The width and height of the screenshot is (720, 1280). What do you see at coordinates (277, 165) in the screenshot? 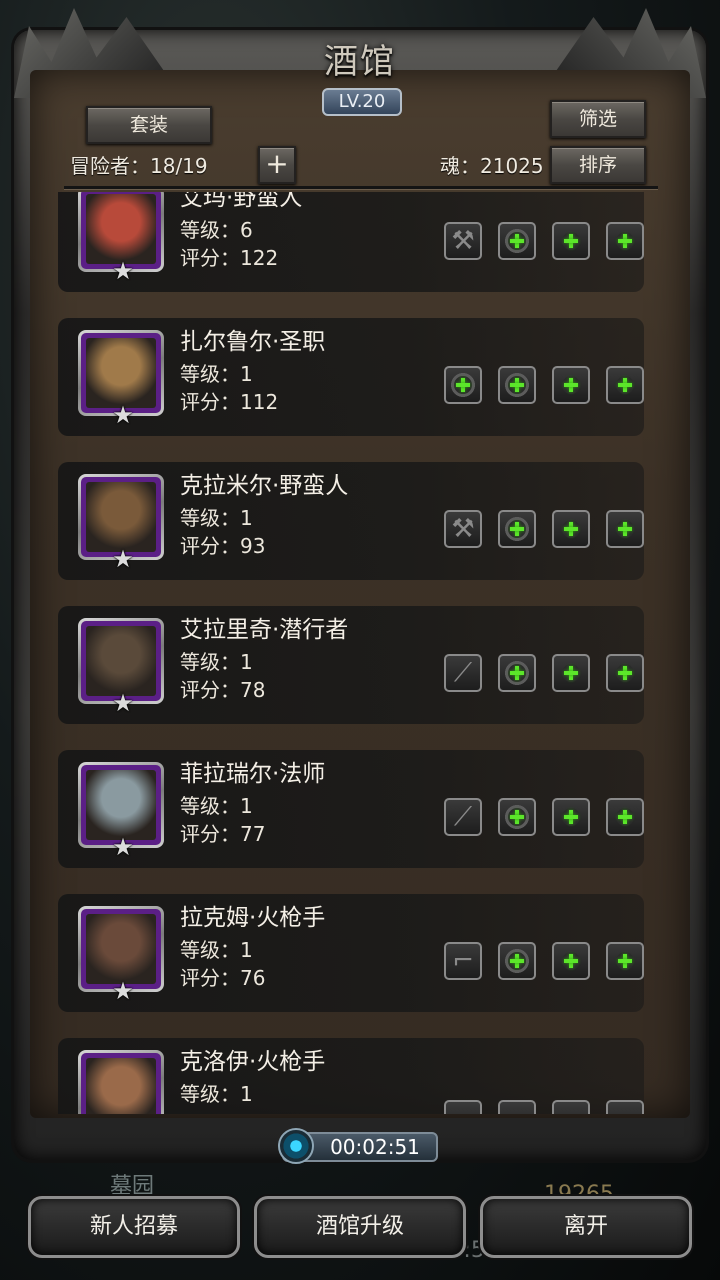
I see `add-slot-button: +` at bounding box center [277, 165].